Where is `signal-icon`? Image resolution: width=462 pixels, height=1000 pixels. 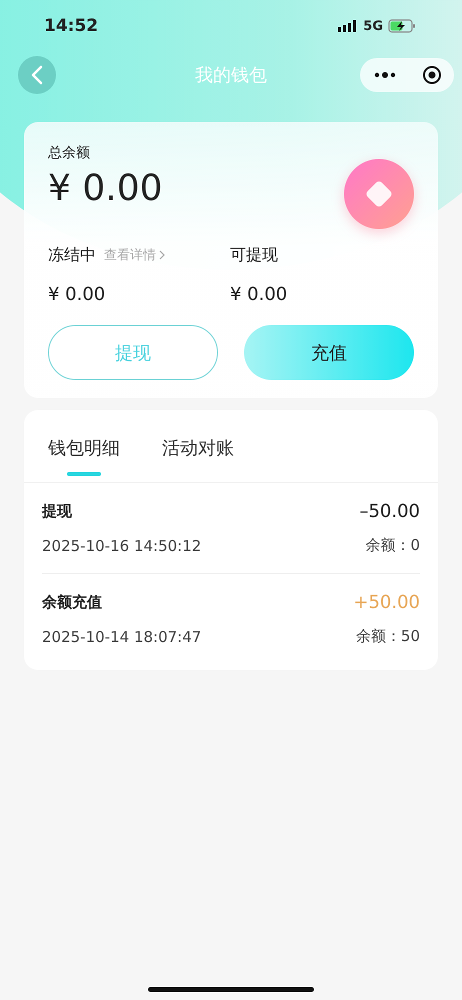 signal-icon is located at coordinates (348, 26).